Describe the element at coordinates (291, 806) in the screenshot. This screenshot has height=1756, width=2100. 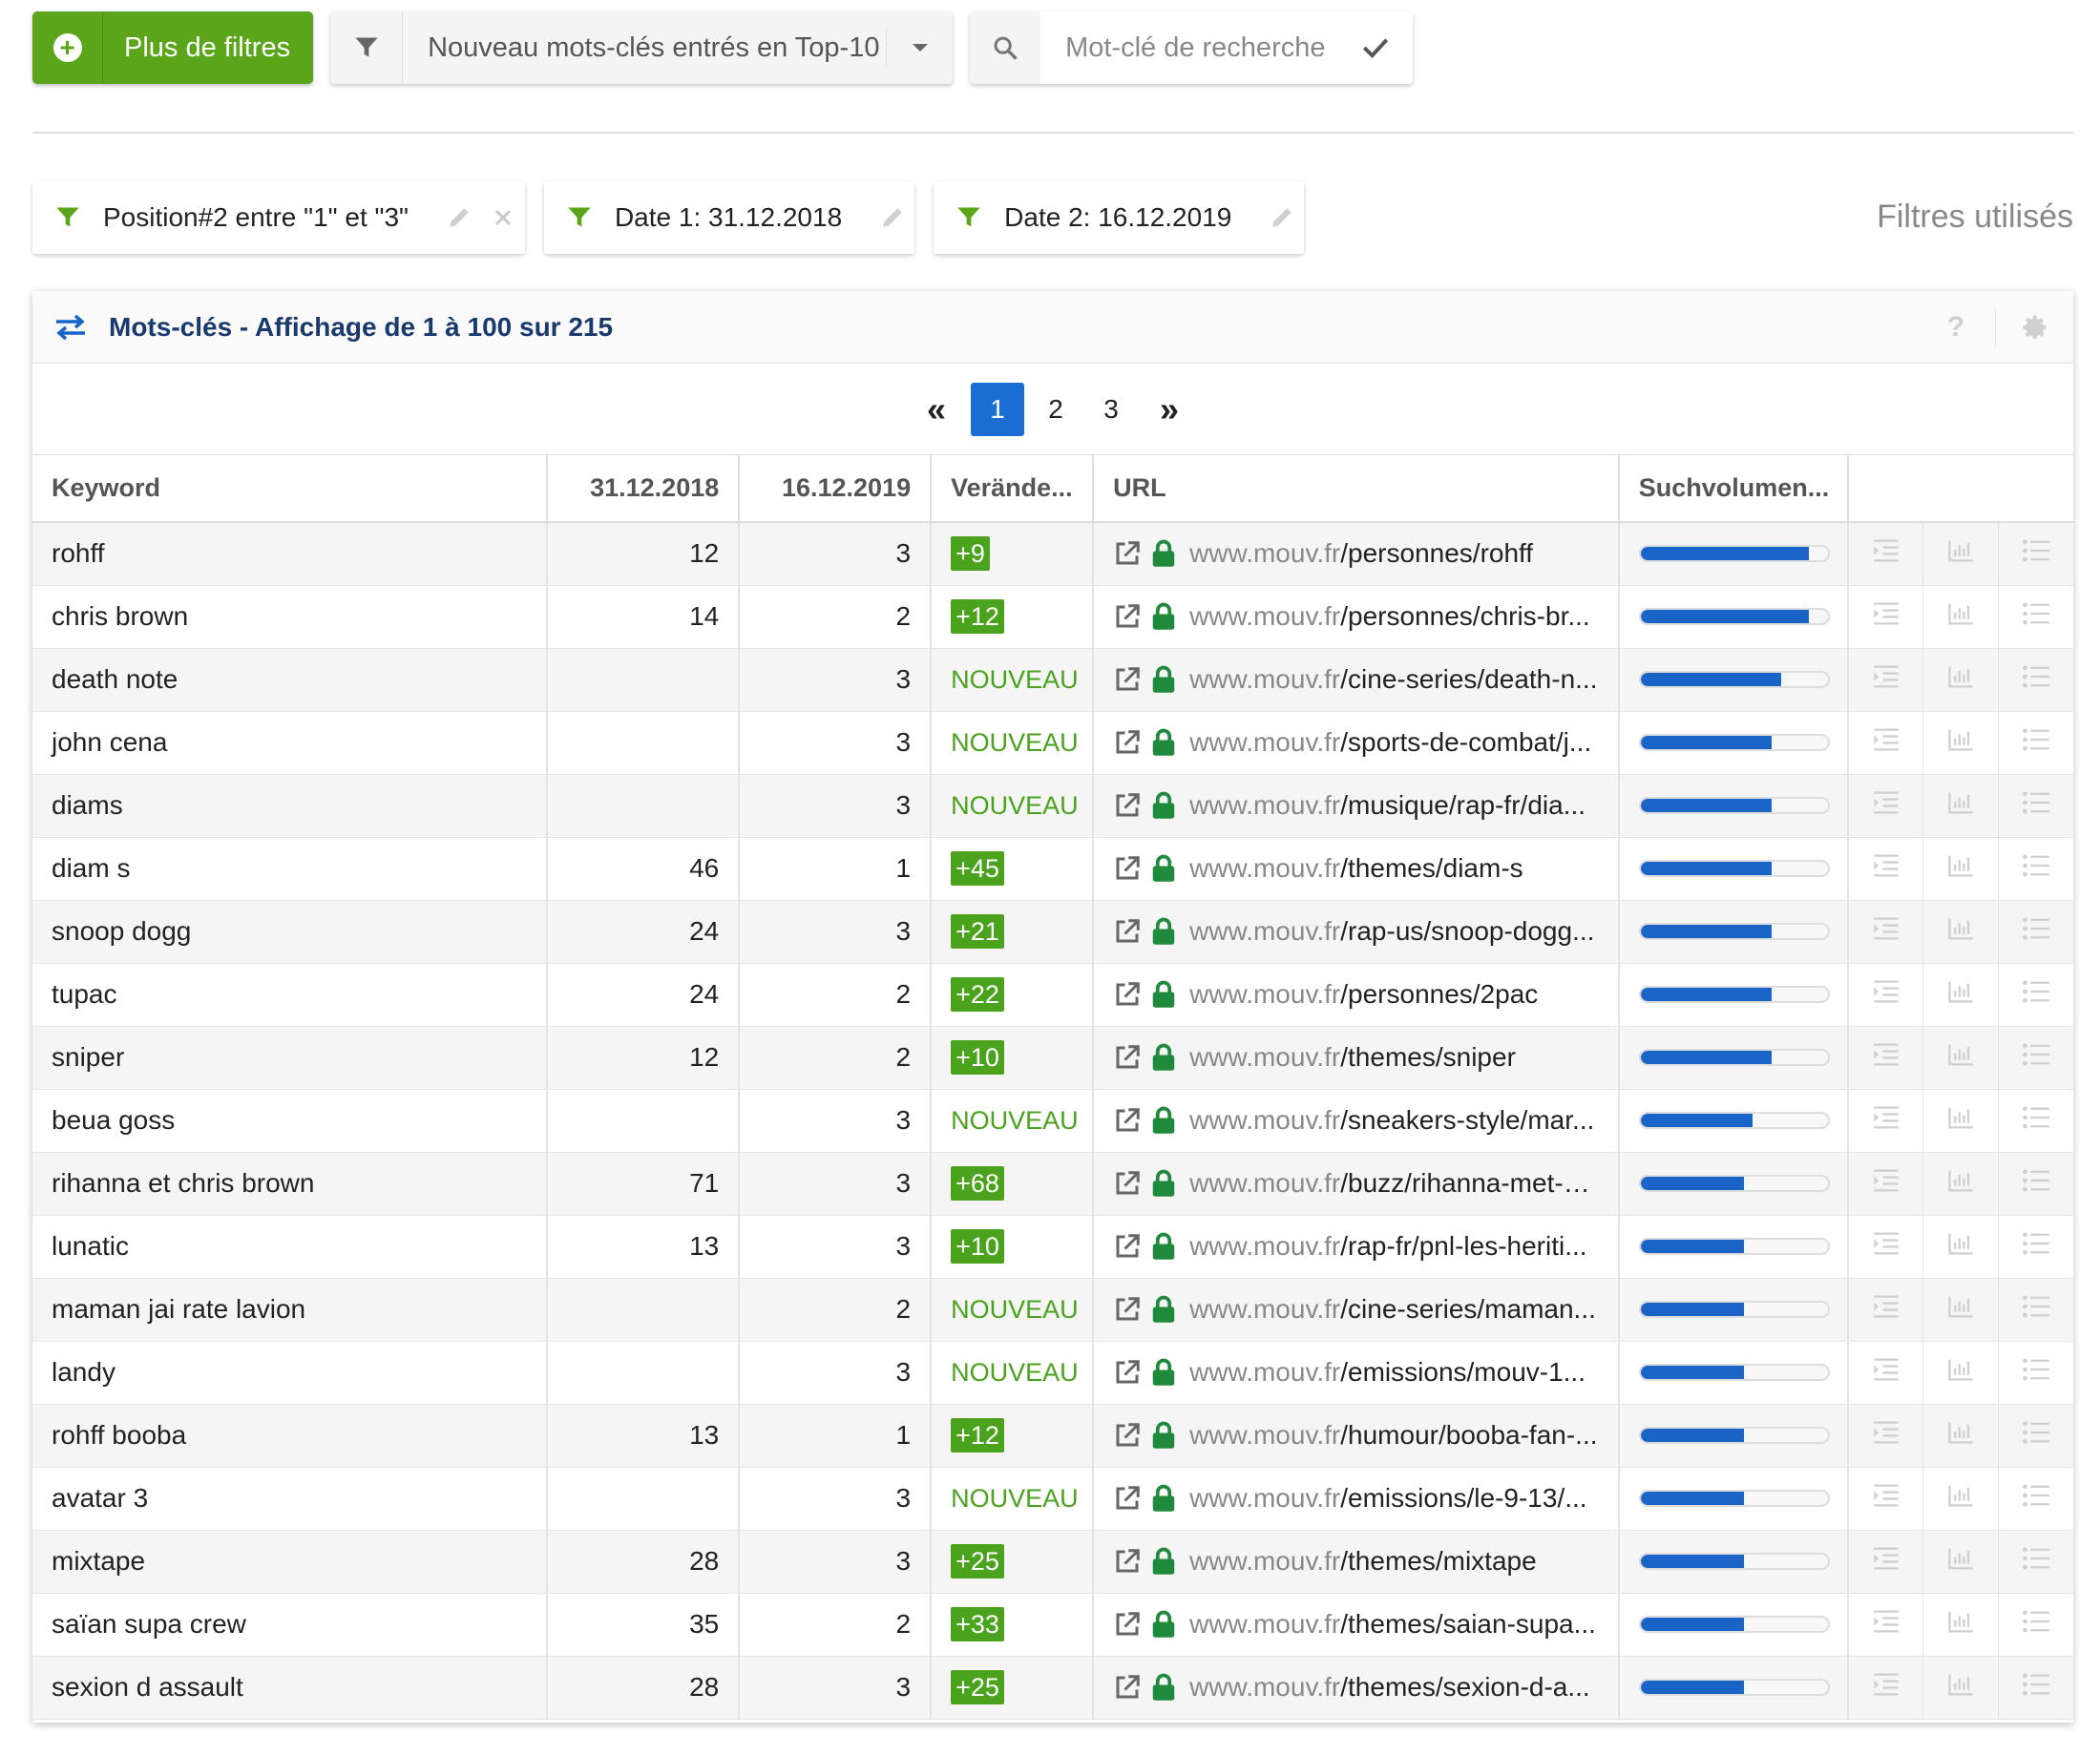
I see `keyword-cell: diams` at that location.